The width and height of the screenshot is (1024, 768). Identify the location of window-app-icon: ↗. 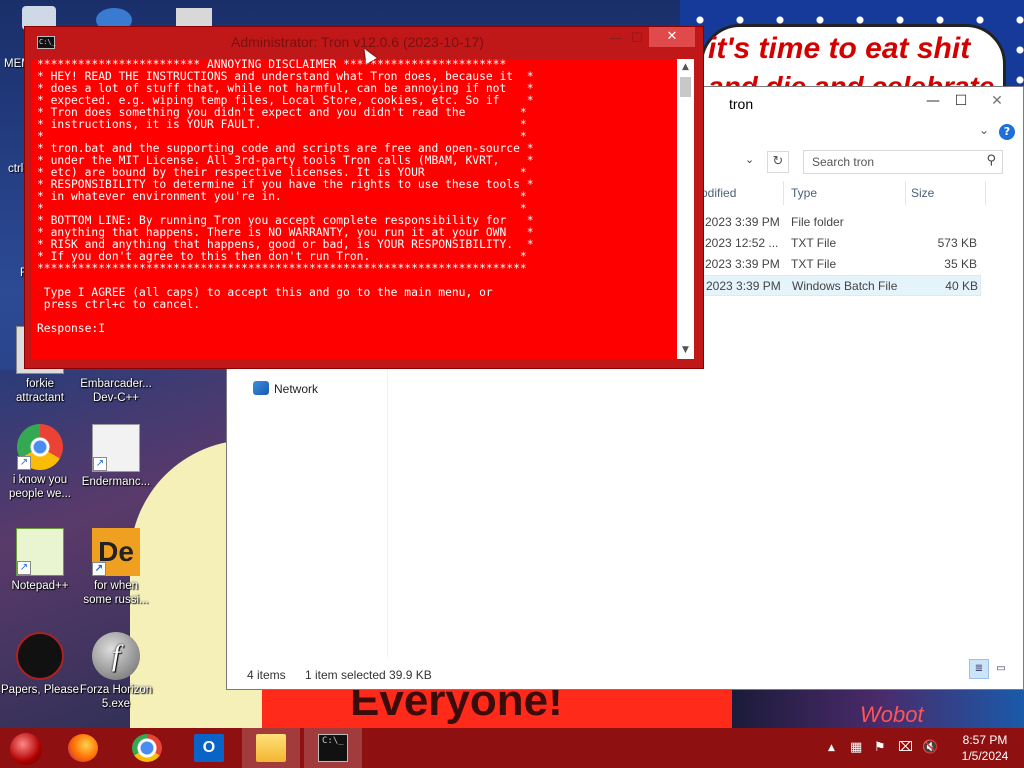
(116, 448).